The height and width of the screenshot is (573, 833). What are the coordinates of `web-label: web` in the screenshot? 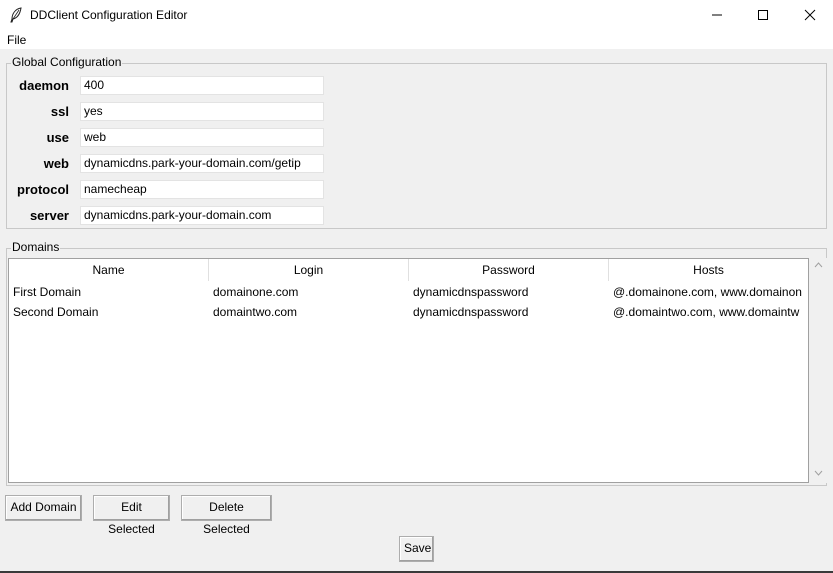 It's located at (56, 163).